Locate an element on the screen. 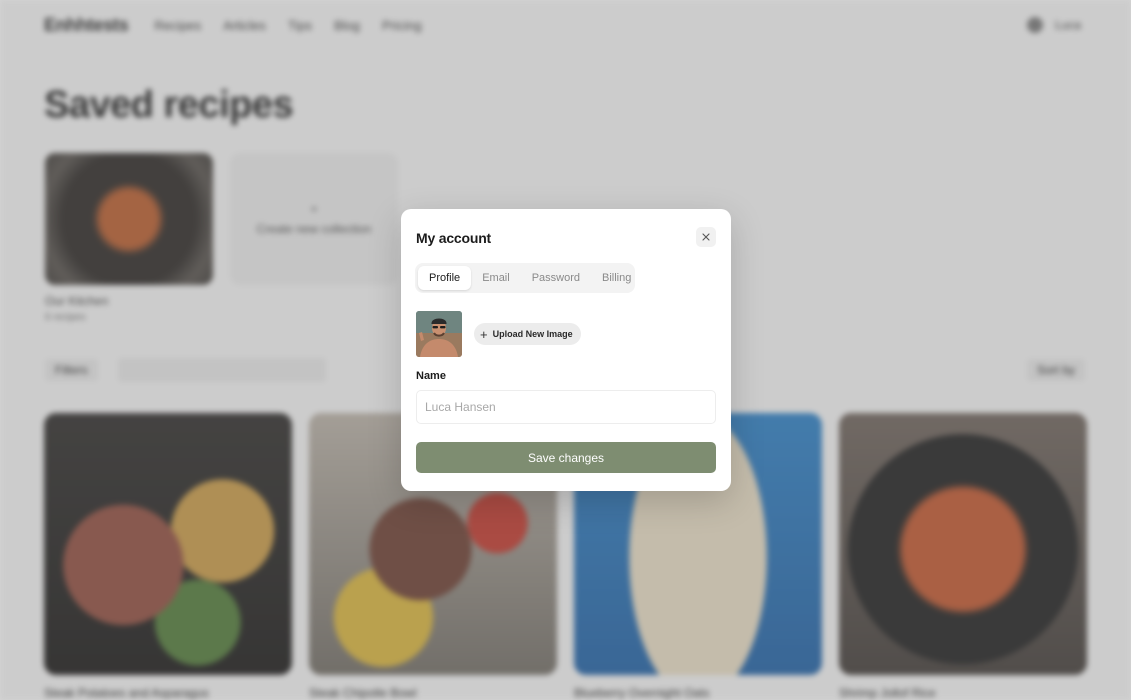  nav-link-recipes: Recipes is located at coordinates (177, 25).